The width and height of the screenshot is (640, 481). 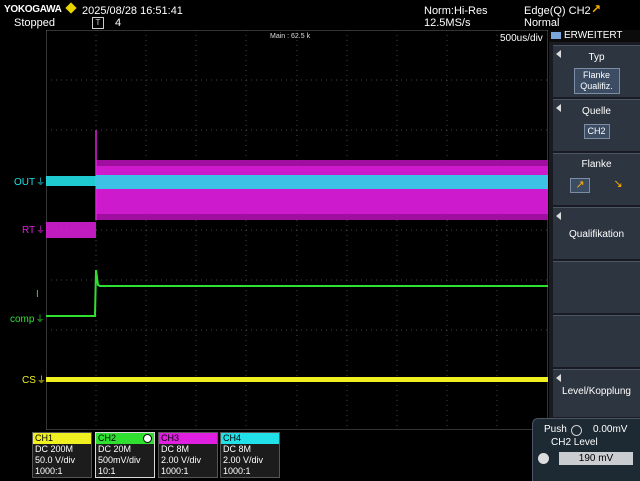 What do you see at coordinates (456, 11) in the screenshot?
I see `acquisition-mode: Norm:Hi-Res` at bounding box center [456, 11].